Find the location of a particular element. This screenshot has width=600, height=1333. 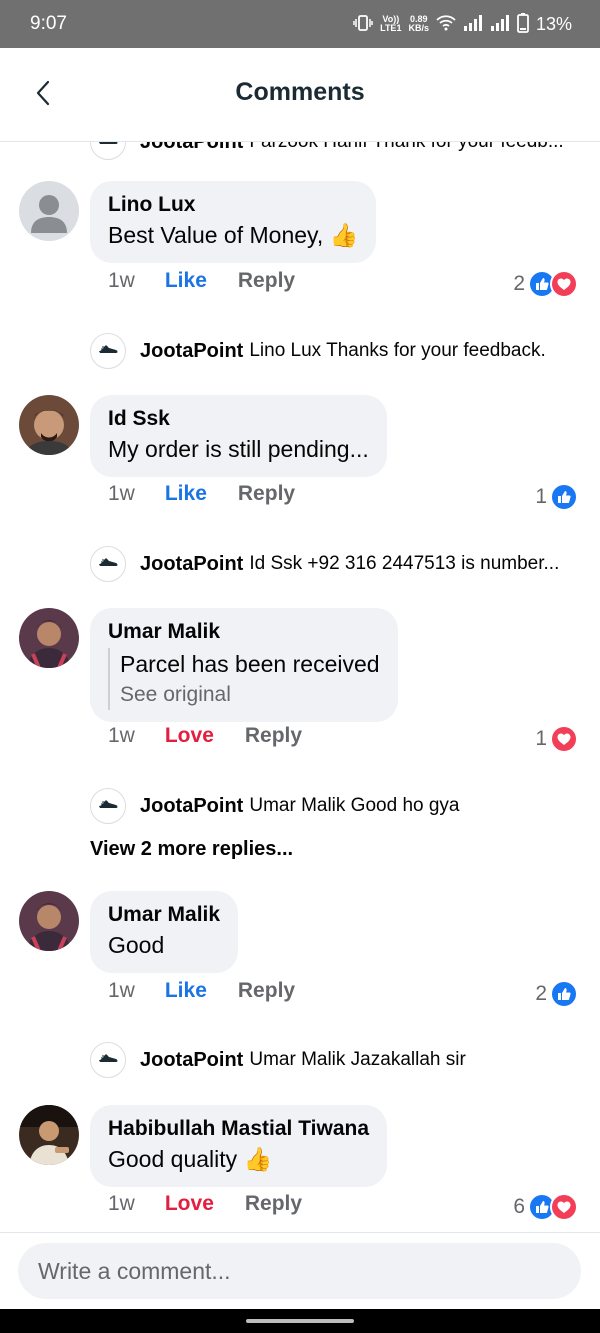

page-reply-text: Umar Malik Good ho gya is located at coordinates (354, 805).